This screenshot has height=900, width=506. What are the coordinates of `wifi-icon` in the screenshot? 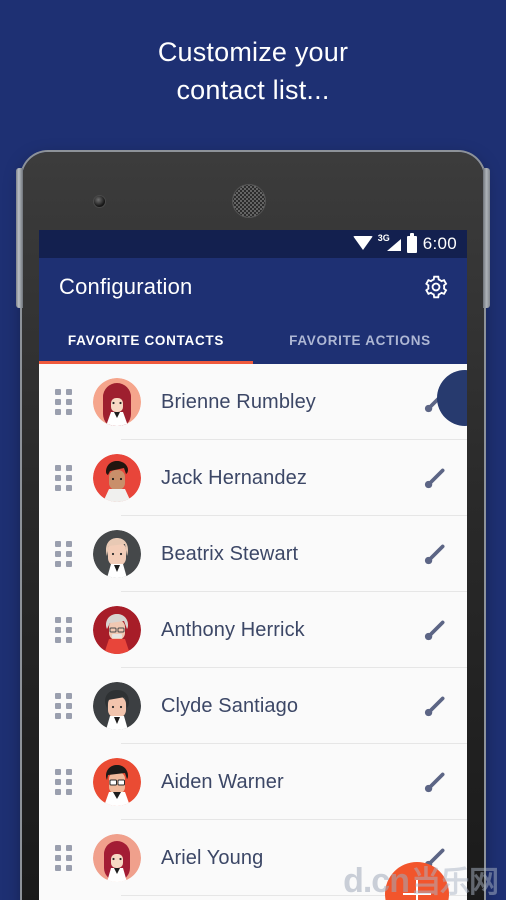 It's located at (362, 243).